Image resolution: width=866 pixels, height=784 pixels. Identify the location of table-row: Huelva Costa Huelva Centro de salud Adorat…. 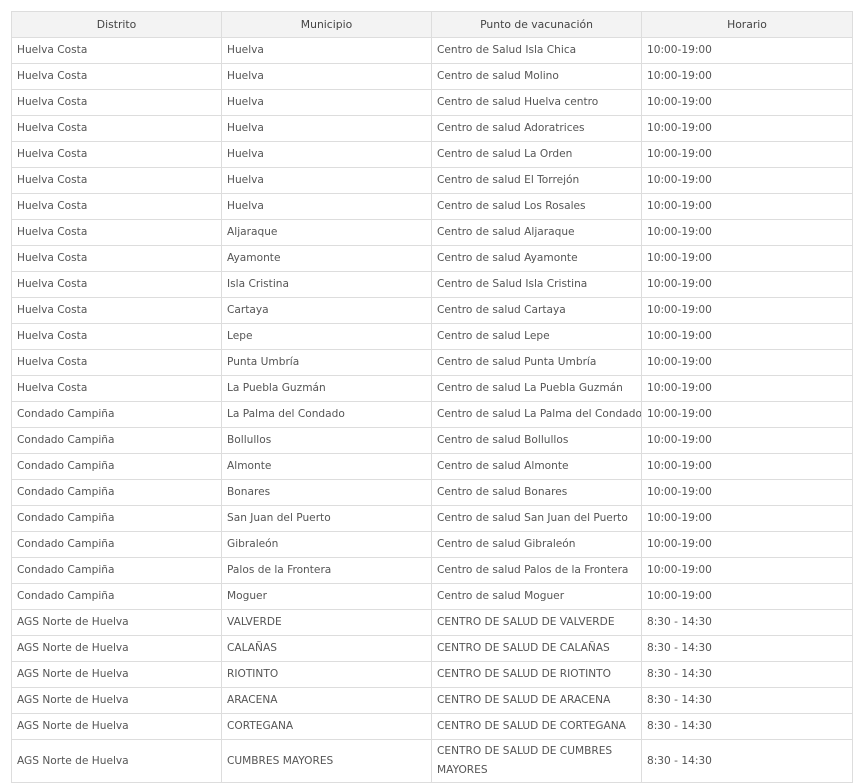
(432, 128).